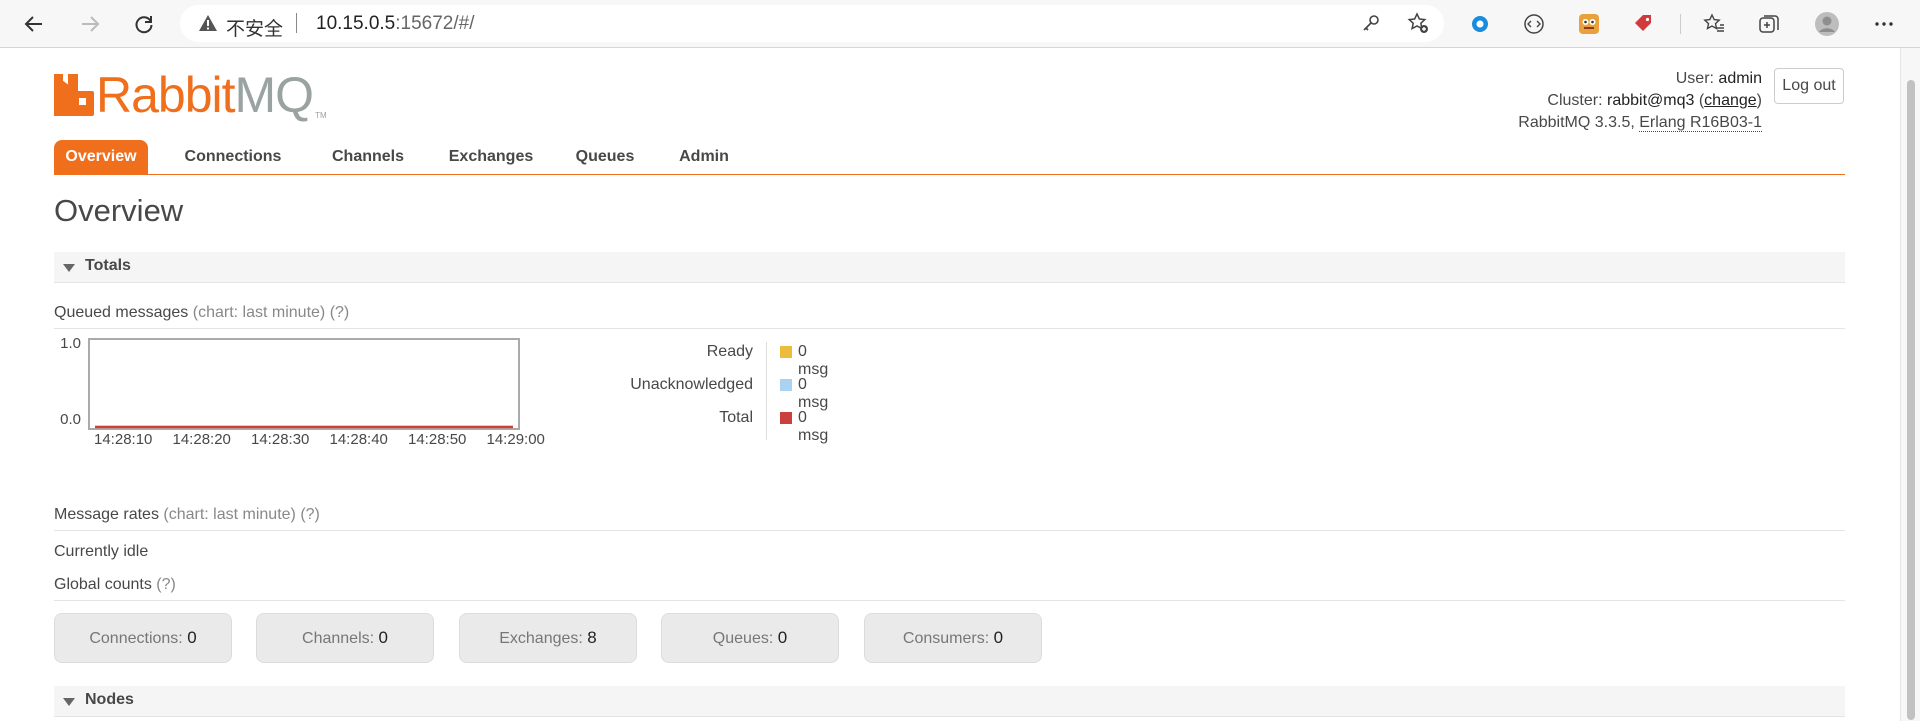  What do you see at coordinates (516, 439) in the screenshot?
I see `x-tick-label: 14:29:00` at bounding box center [516, 439].